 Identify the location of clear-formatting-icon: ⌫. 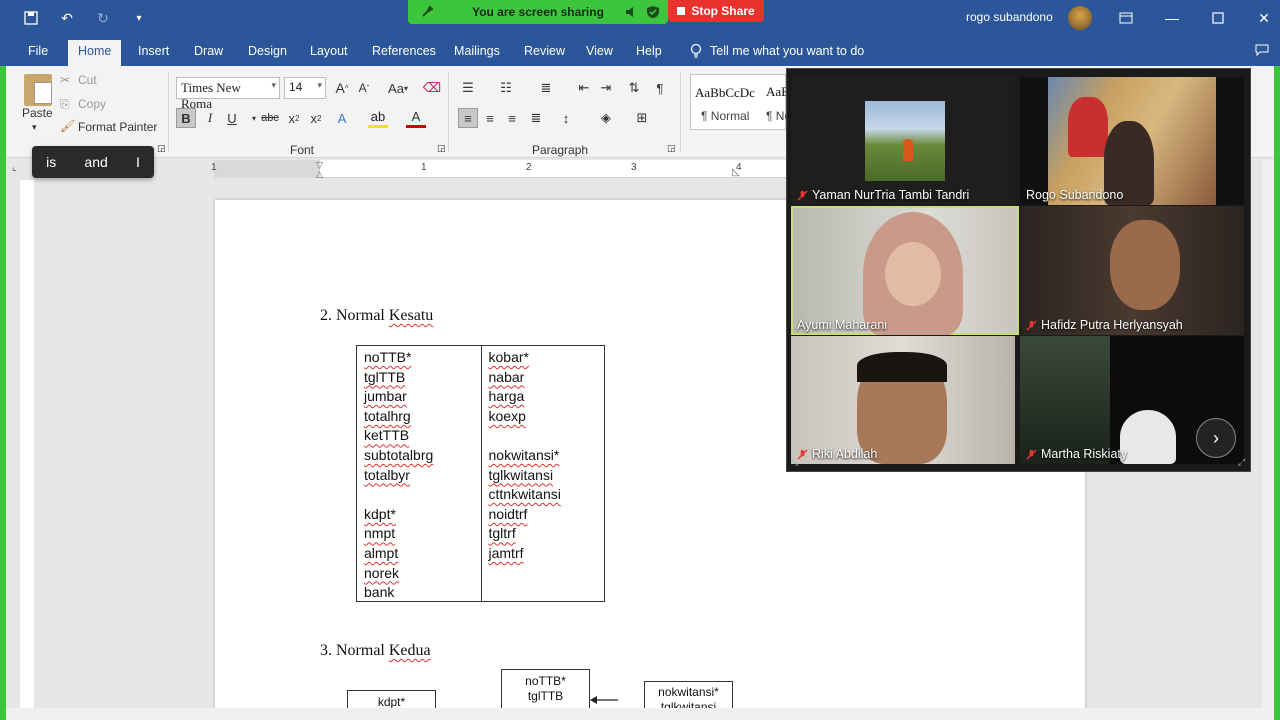
(432, 88).